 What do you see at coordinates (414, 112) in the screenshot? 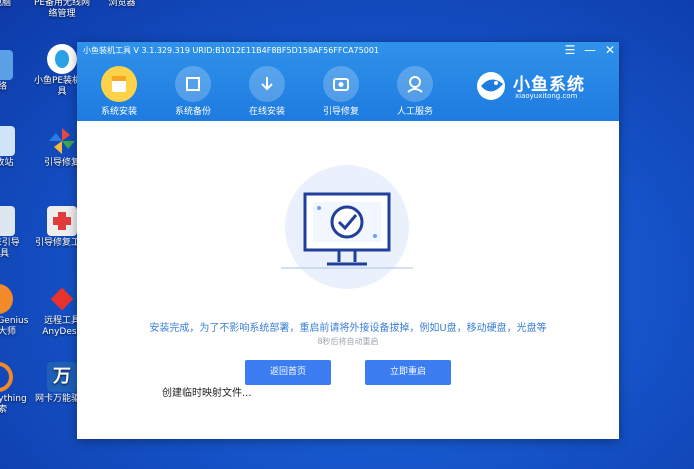
I see `tab-label: 人工服务` at bounding box center [414, 112].